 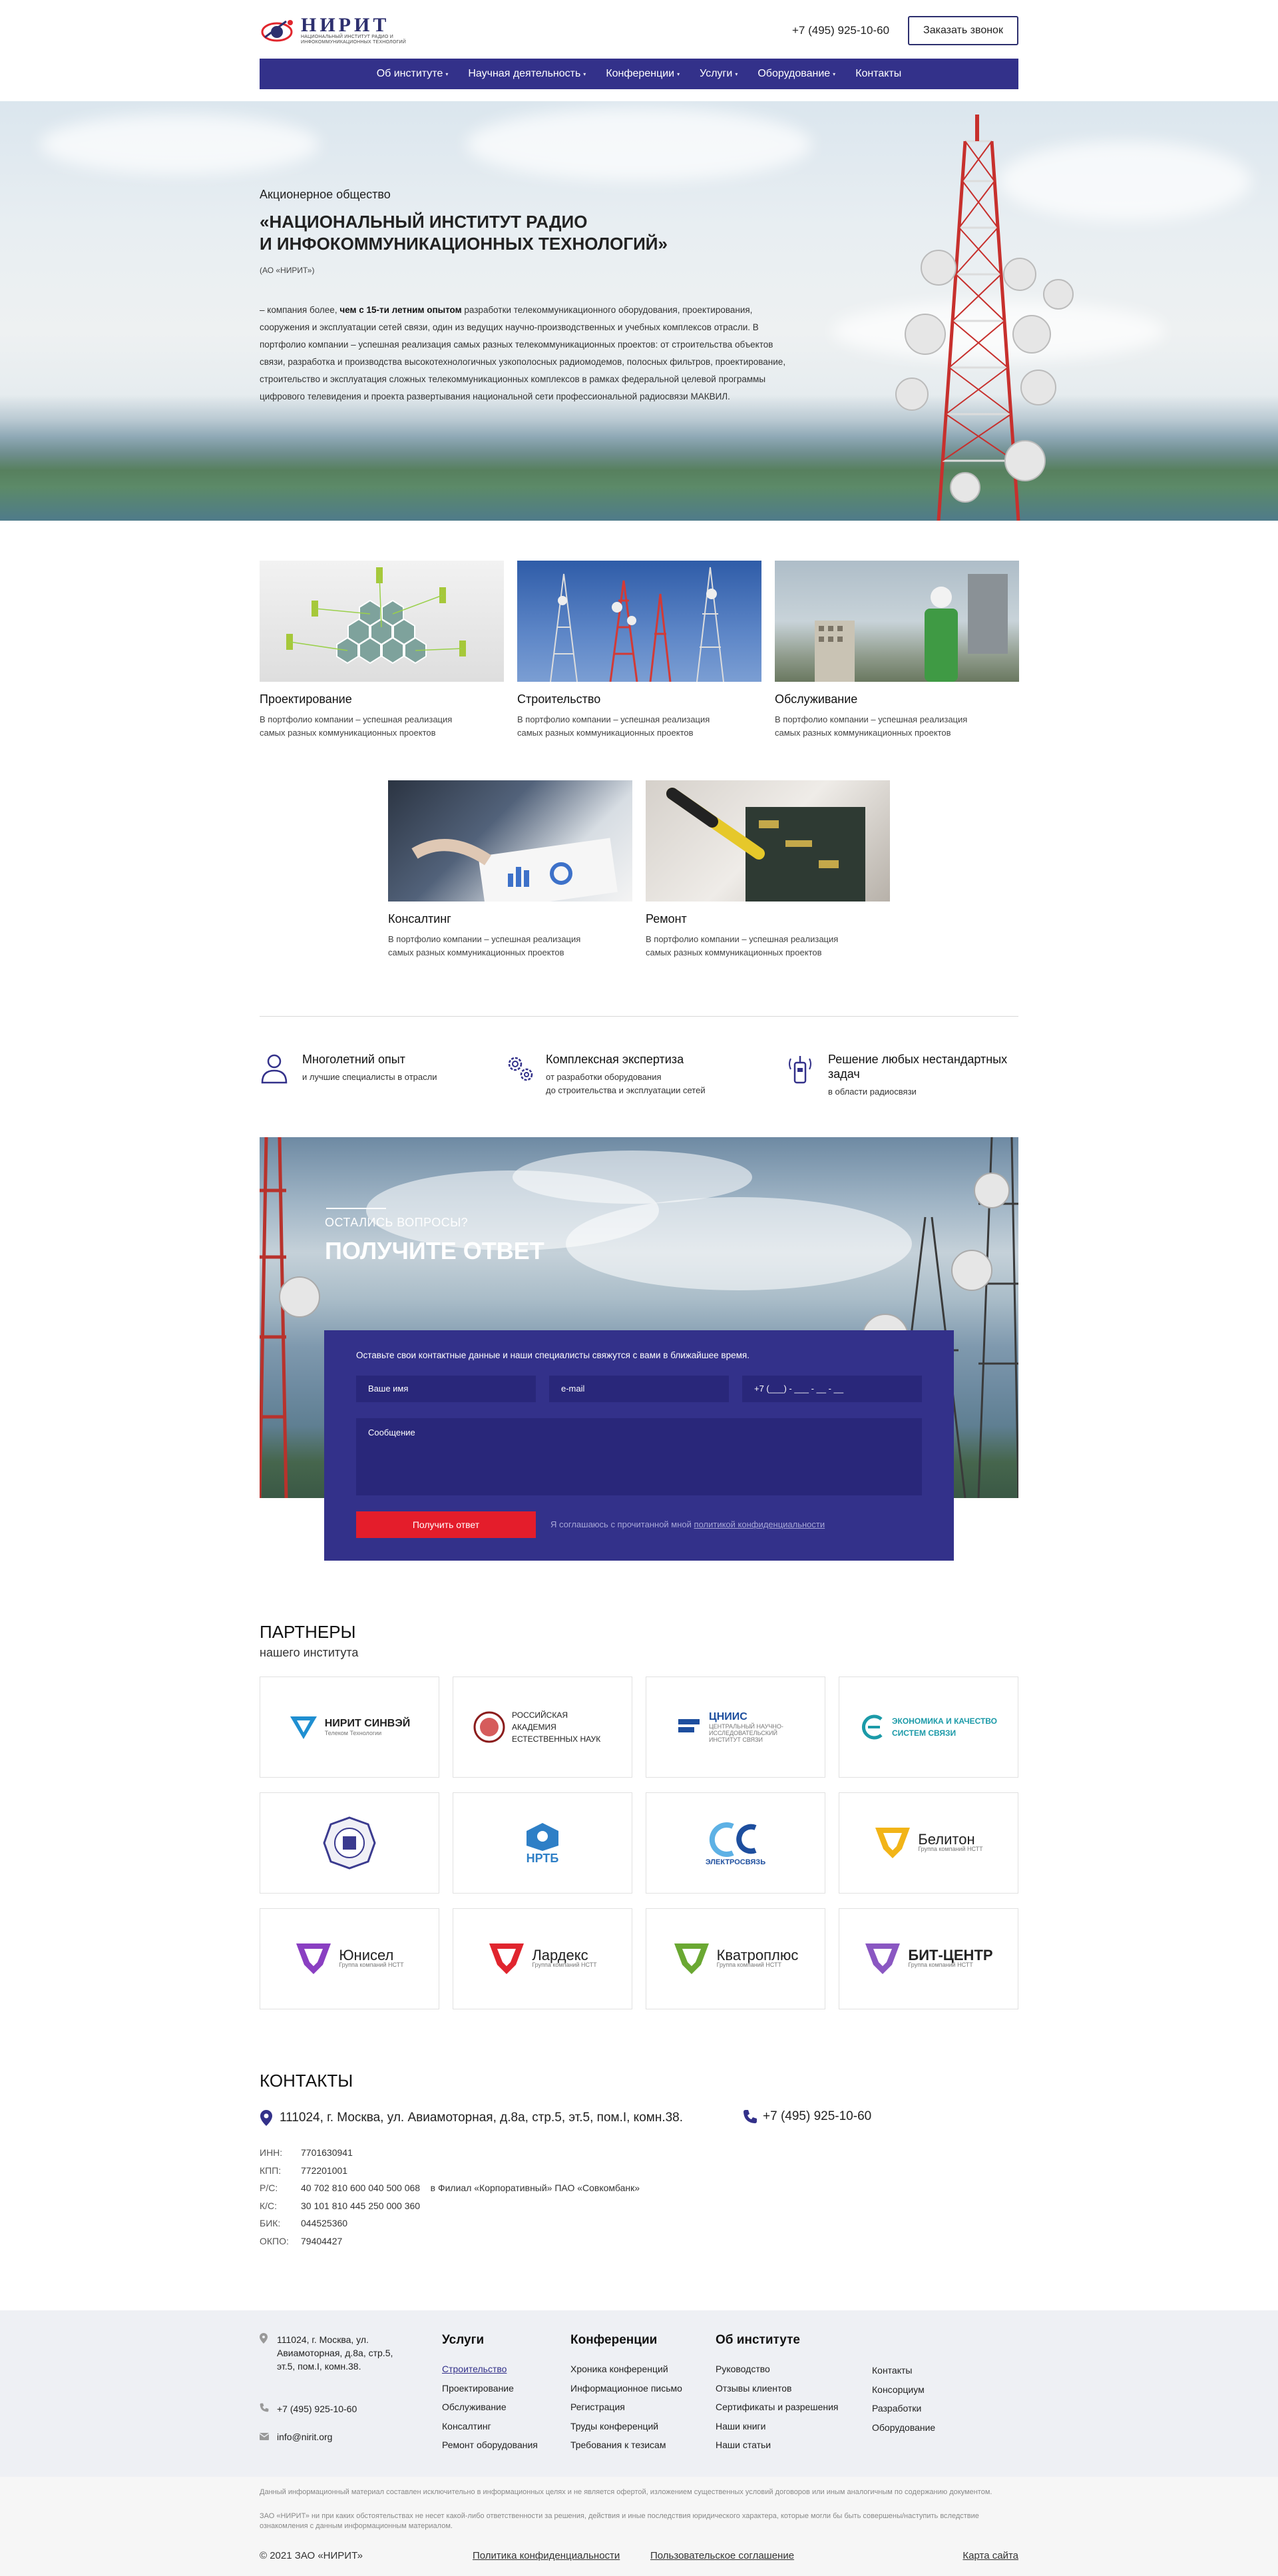 I want to click on footer-link: Отзывы клиентов, so click(x=777, y=2388).